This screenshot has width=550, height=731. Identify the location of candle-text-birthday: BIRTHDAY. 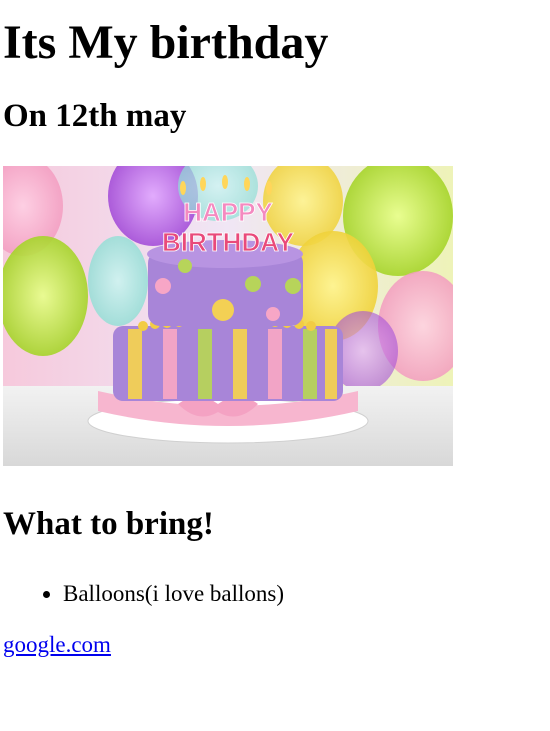
(228, 242).